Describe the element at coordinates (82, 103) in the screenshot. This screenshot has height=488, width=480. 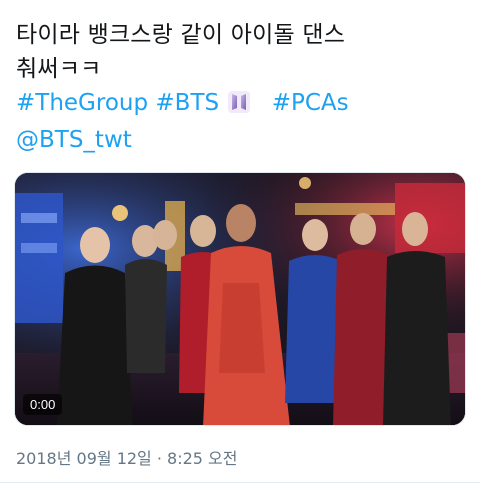
I see `hashtag-thegroup: #TheGroup` at that location.